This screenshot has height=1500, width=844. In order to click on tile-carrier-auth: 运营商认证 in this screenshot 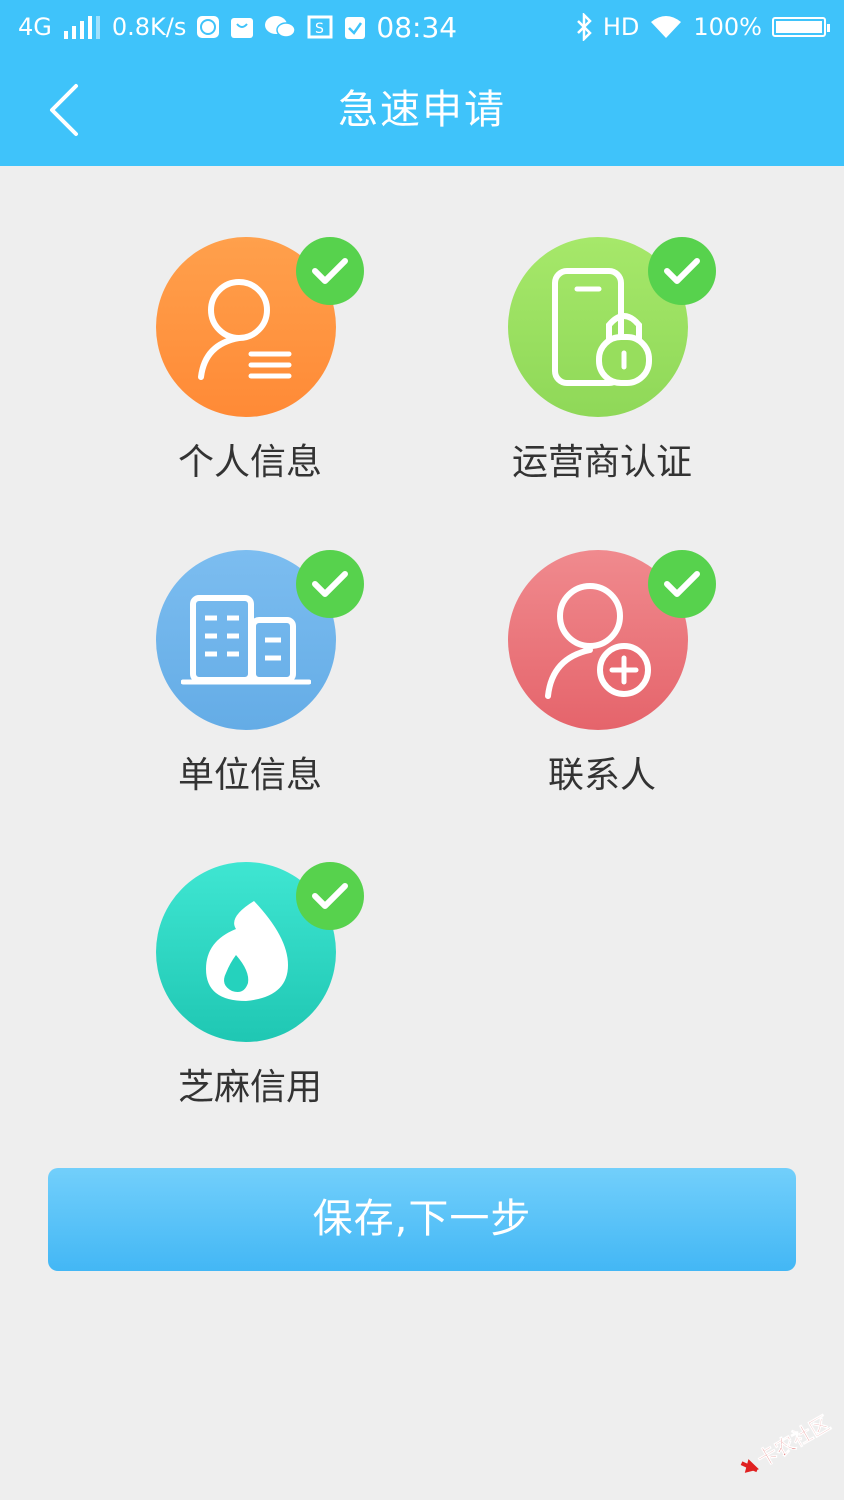, I will do `click(602, 362)`.